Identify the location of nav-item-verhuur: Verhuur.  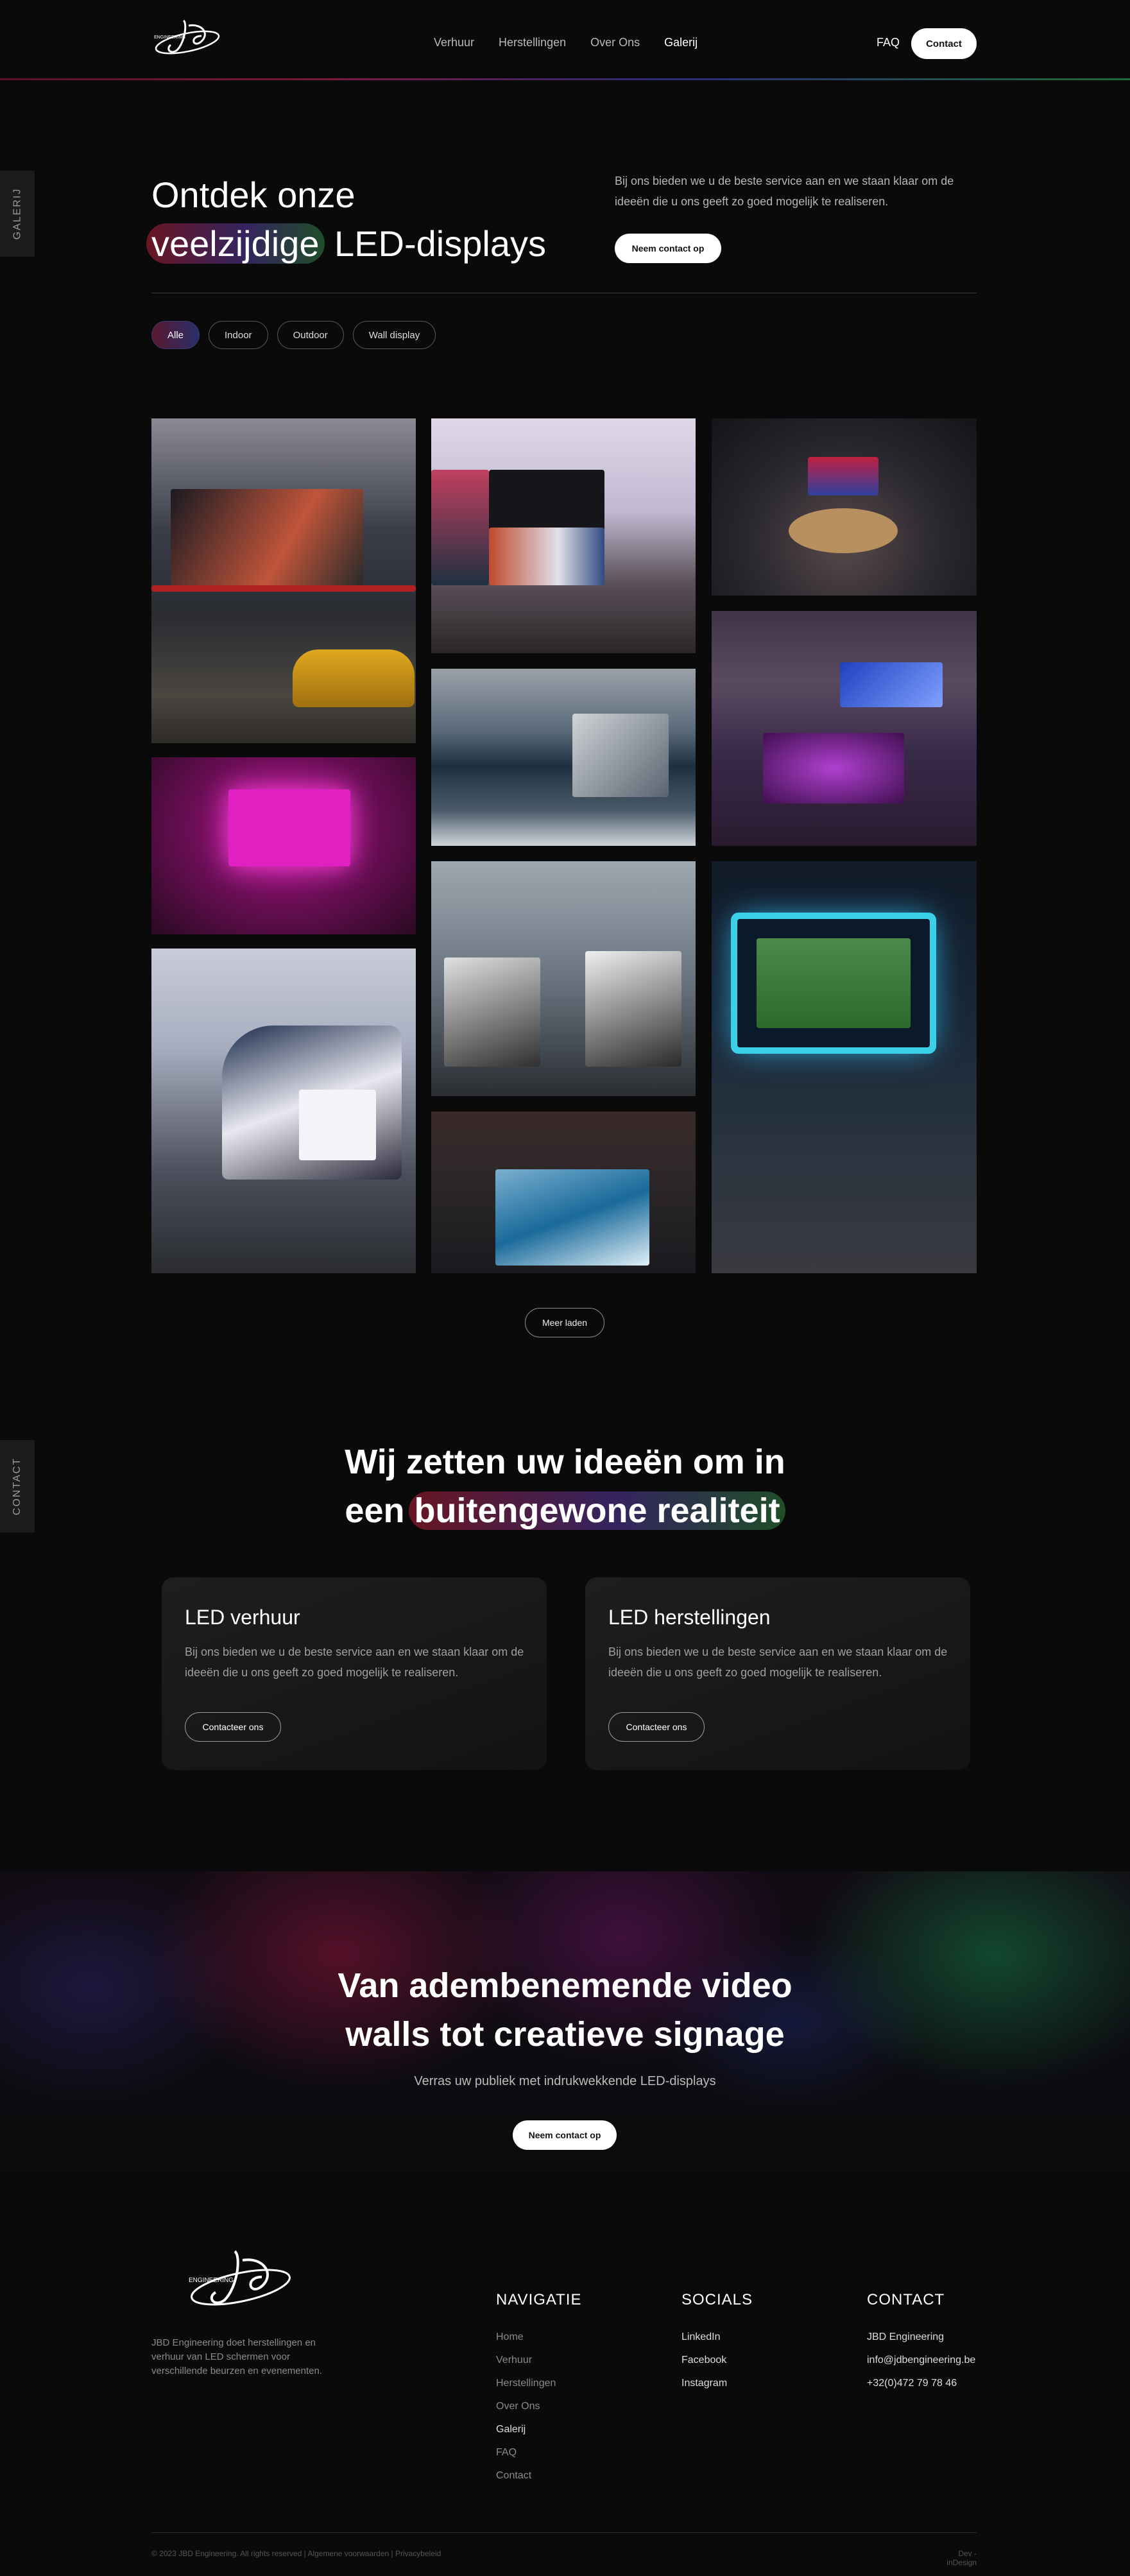
(454, 42).